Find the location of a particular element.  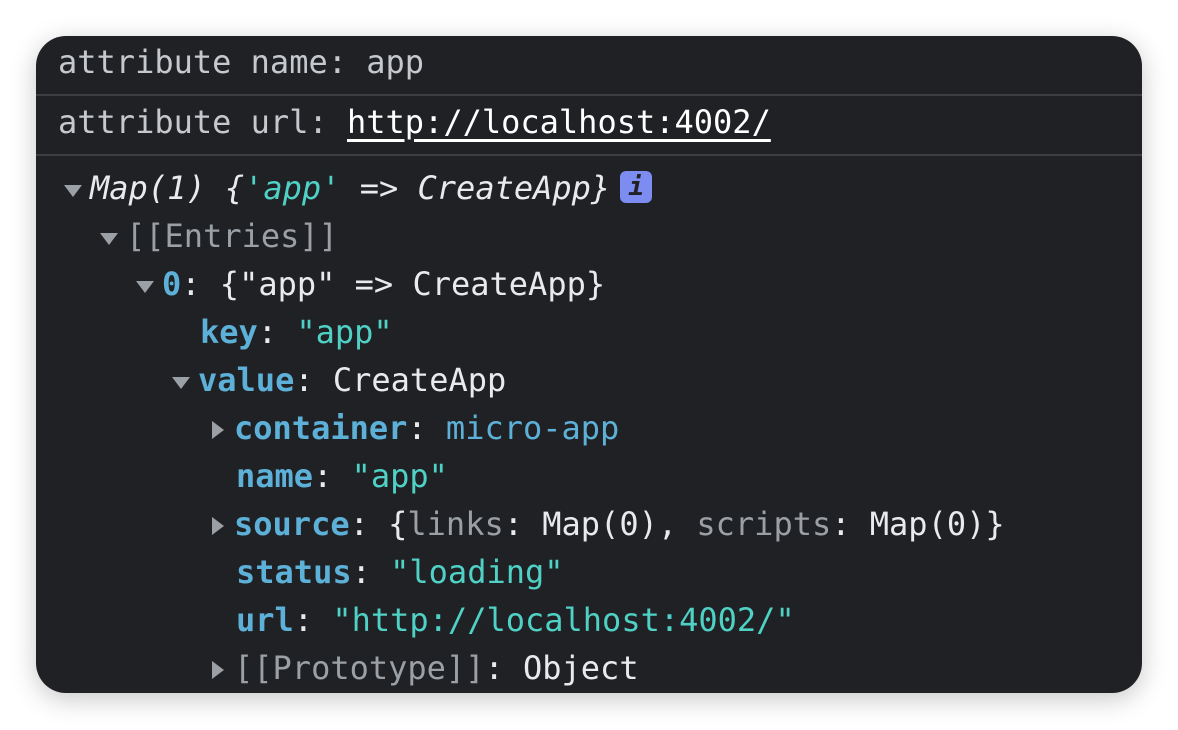

source-sep-2: : is located at coordinates (850, 524).